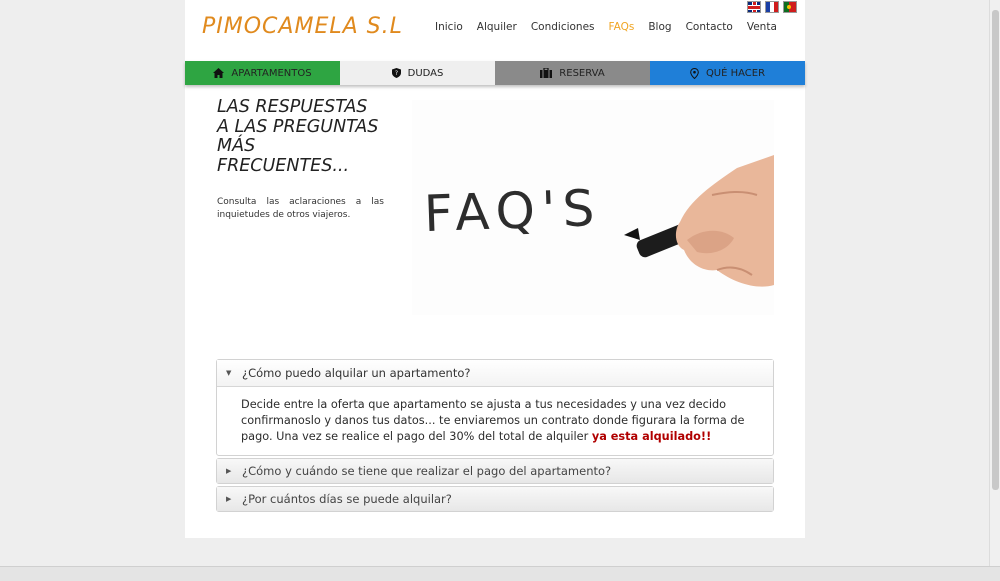  What do you see at coordinates (790, 7) in the screenshot?
I see `flag-portuguese-icon` at bounding box center [790, 7].